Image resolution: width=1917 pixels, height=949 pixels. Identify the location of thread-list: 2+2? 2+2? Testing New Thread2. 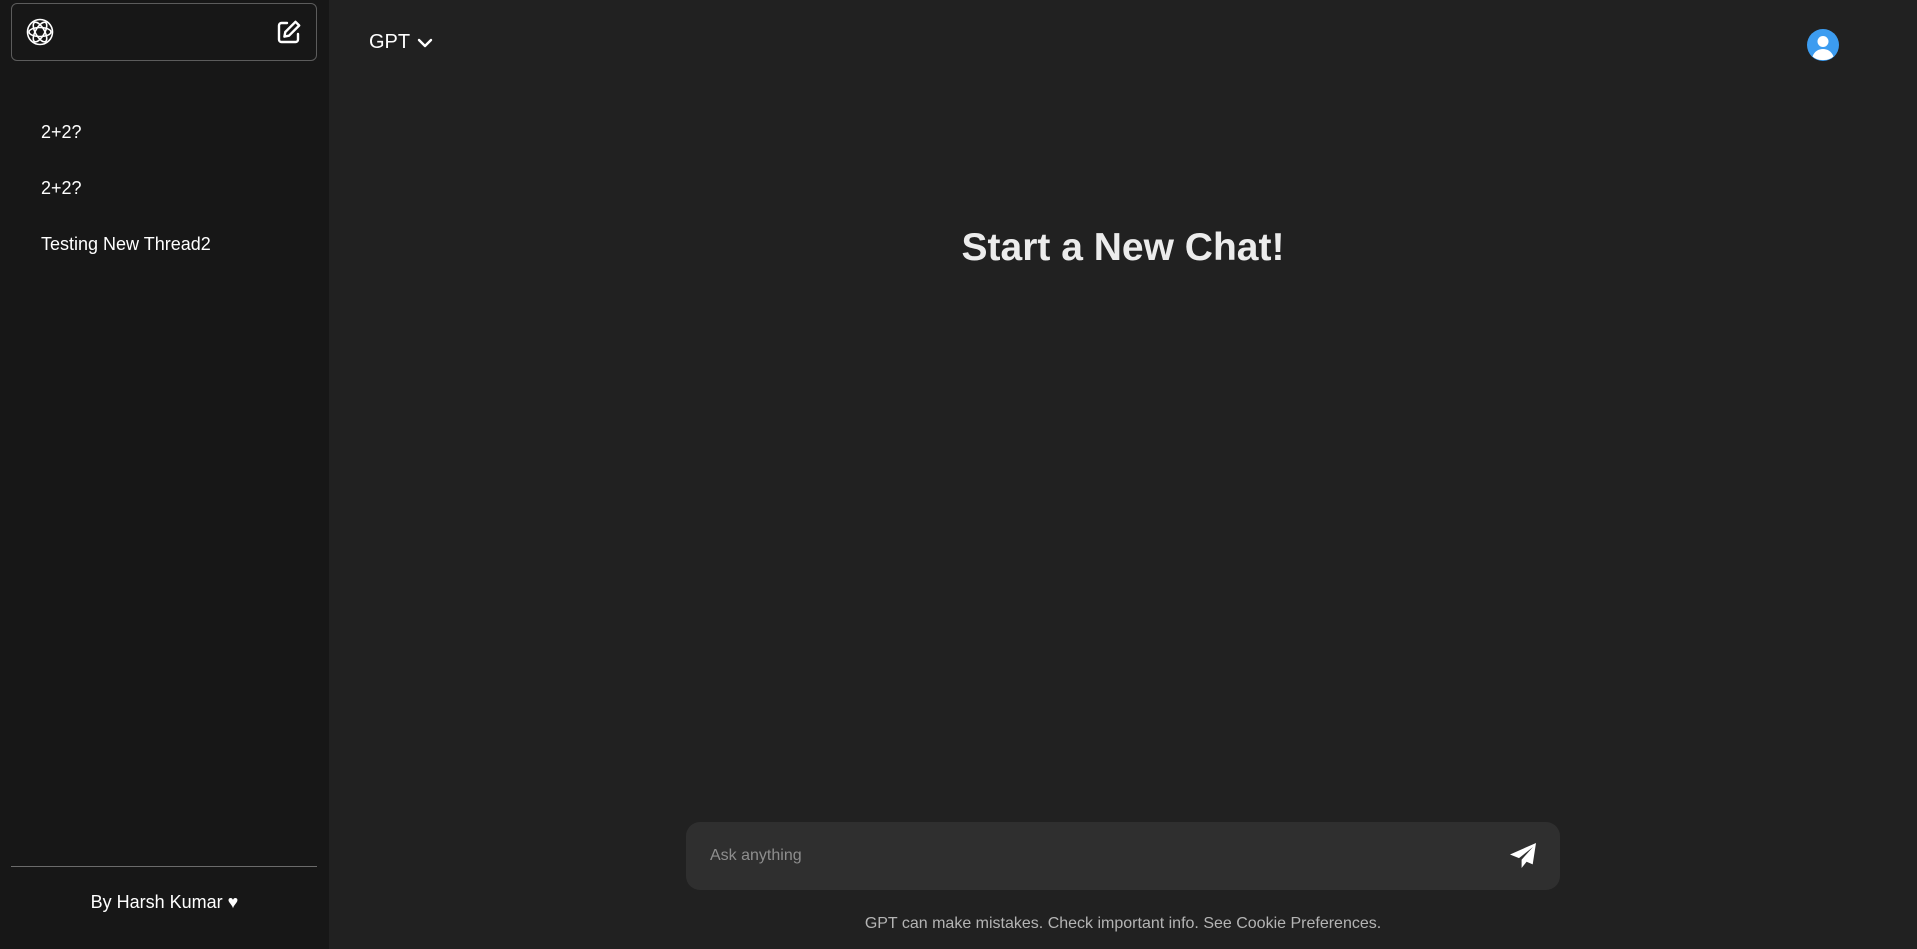
(164, 188).